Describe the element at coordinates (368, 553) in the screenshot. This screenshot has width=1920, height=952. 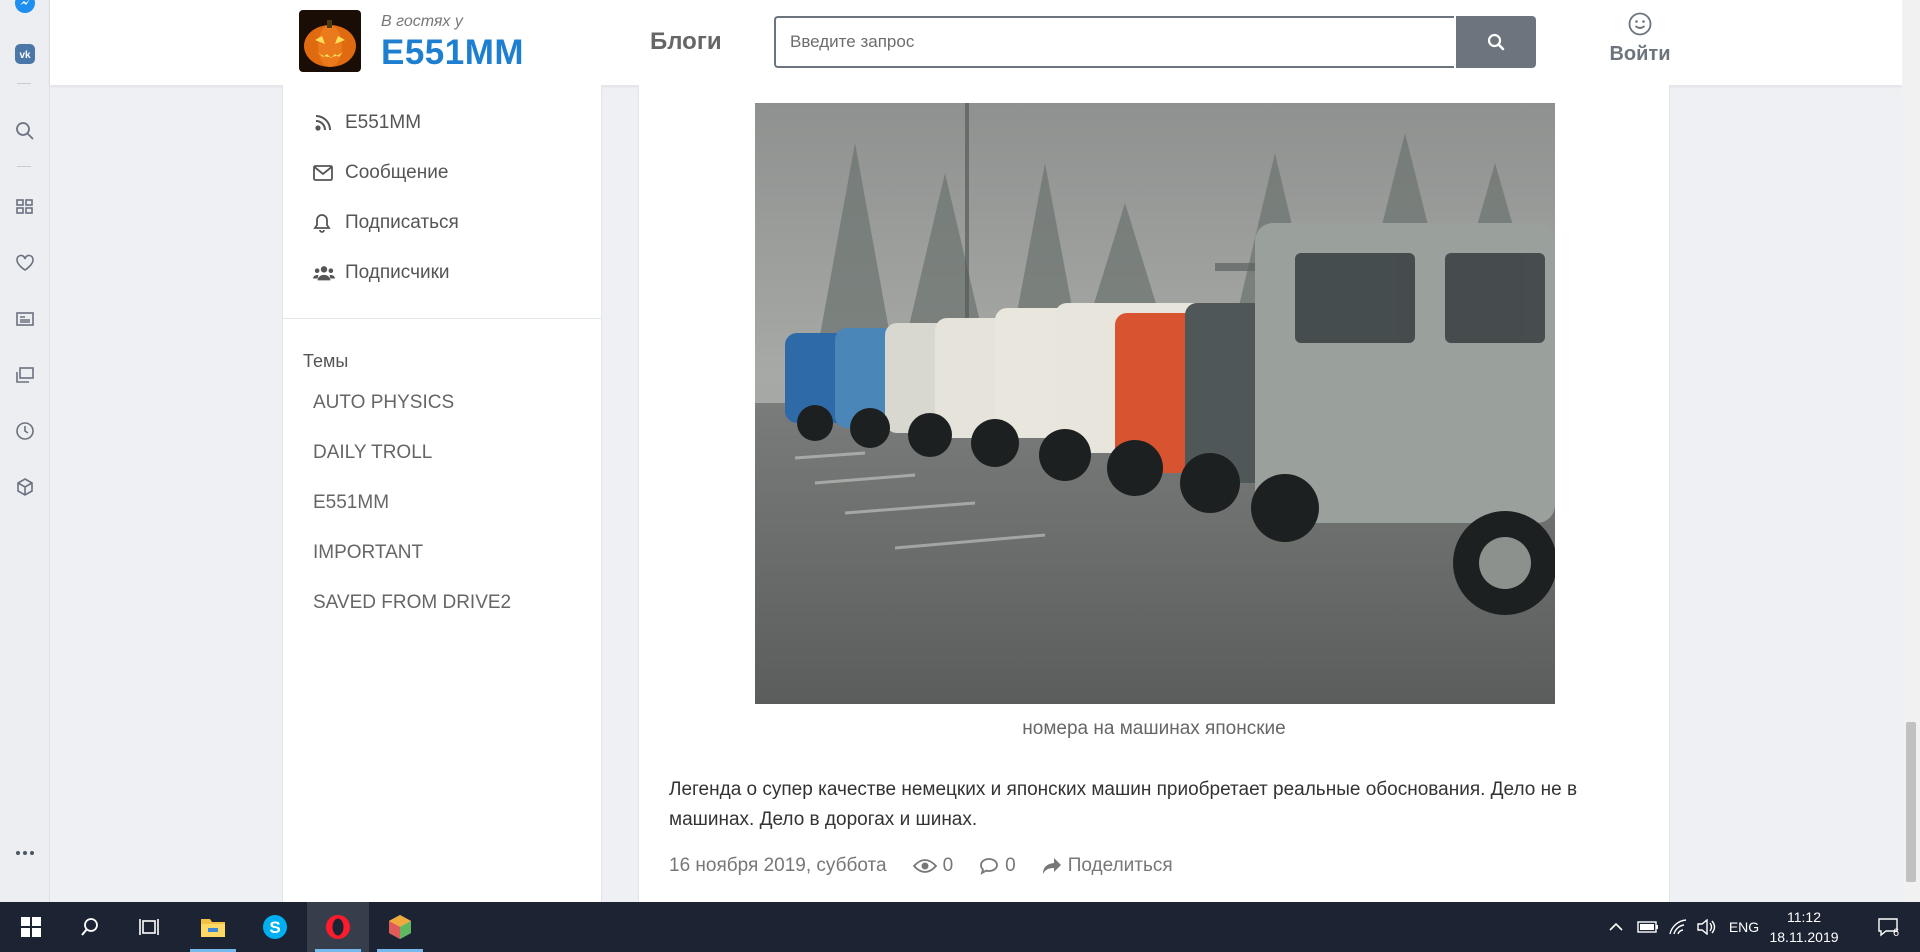
I see `topic-link: IMPORTANT` at that location.